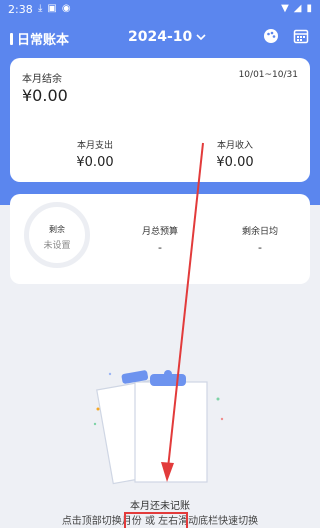 Image resolution: width=320 pixels, height=528 pixels. I want to click on app-bar: 日常账本 2024-10, so click(160, 38).